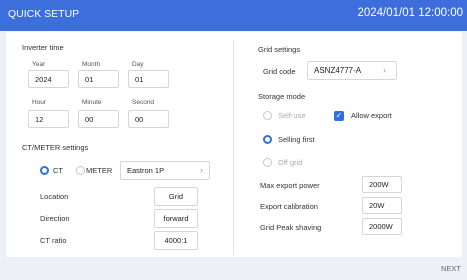  I want to click on column-divider, so click(233, 147).